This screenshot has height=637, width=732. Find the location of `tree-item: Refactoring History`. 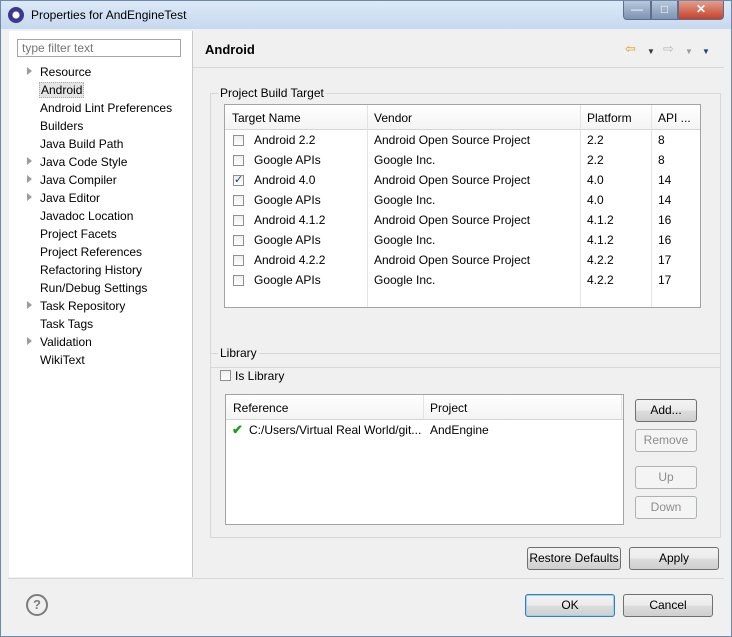

tree-item: Refactoring History is located at coordinates (99, 270).